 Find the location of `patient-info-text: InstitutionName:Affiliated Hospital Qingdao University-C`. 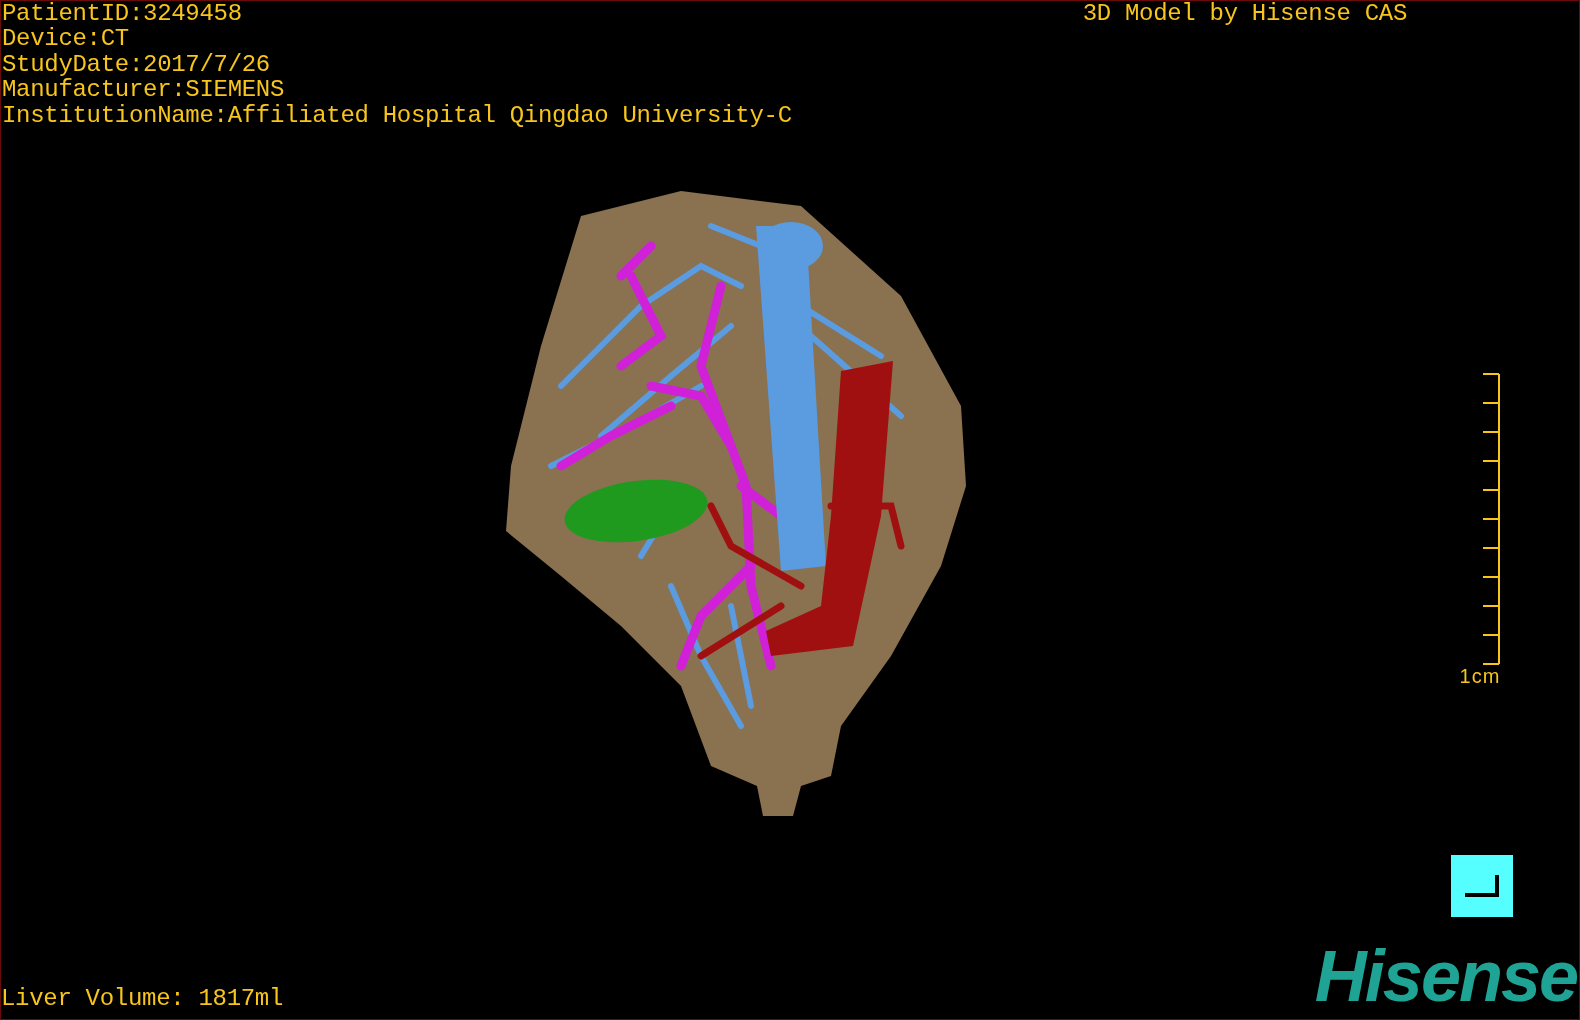

patient-info-text: InstitutionName:Affiliated Hospital Qingdao University-C is located at coordinates (397, 115).